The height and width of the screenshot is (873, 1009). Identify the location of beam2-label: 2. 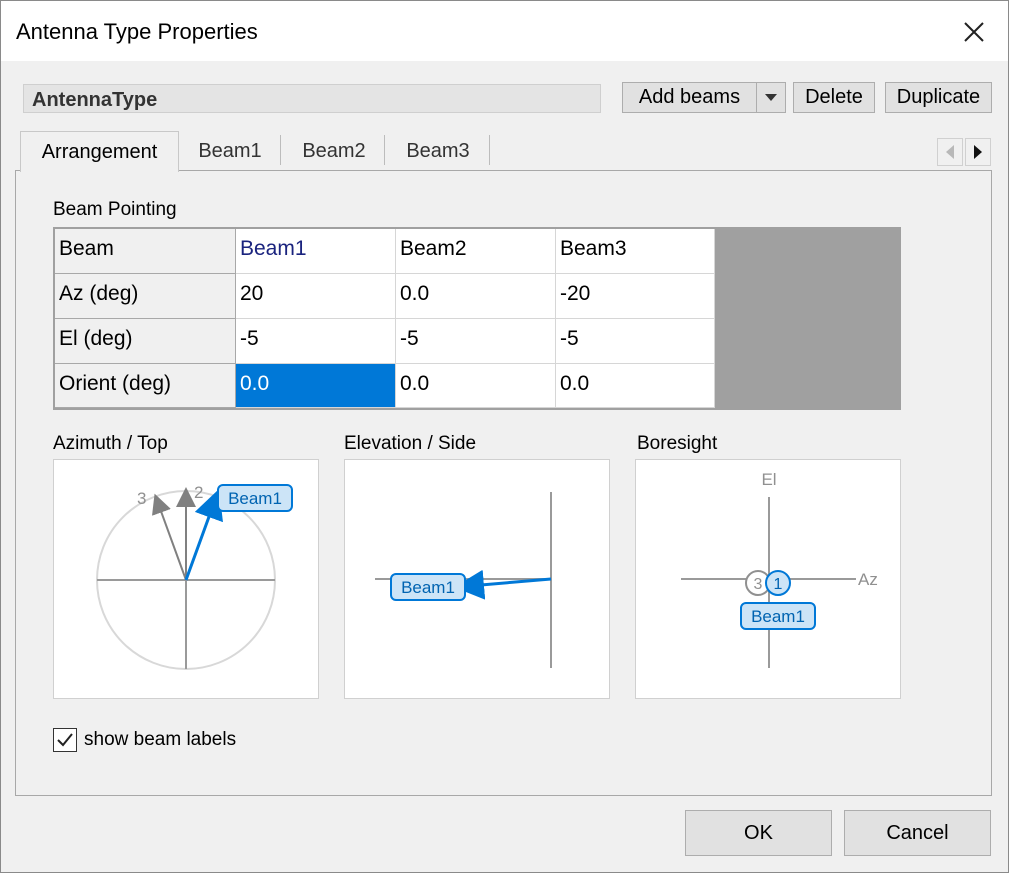
(198, 492).